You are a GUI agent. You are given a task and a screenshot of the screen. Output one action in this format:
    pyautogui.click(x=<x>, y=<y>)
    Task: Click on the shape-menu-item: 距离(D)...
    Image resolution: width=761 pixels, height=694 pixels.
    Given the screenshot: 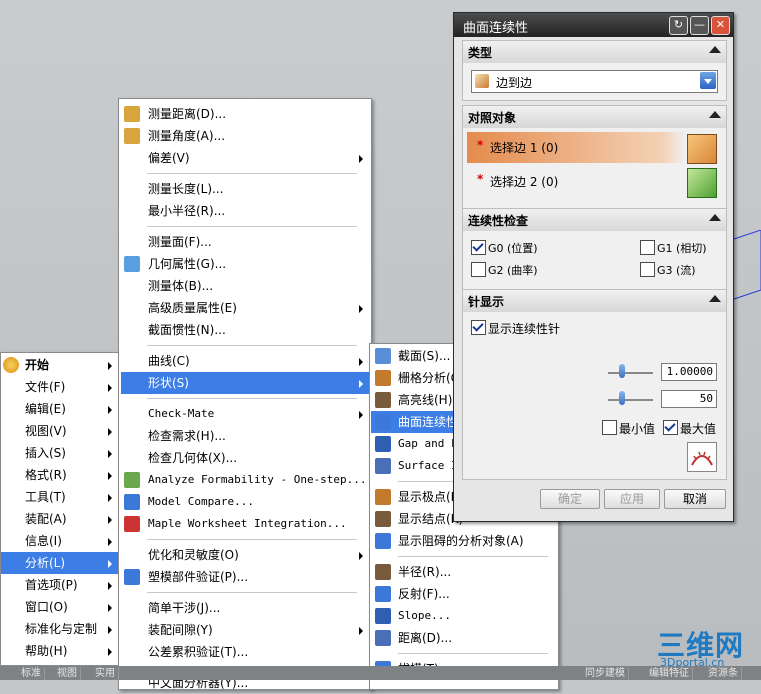 What is the action you would take?
    pyautogui.click(x=464, y=638)
    